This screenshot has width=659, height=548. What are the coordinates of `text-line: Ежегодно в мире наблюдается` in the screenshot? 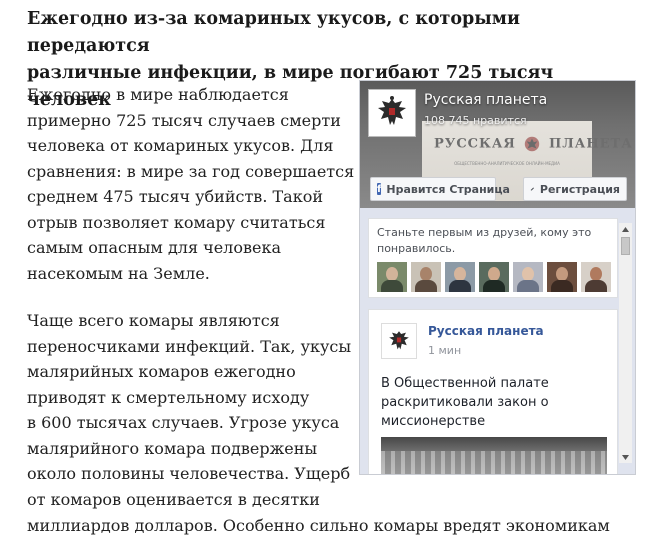 It's located at (158, 94).